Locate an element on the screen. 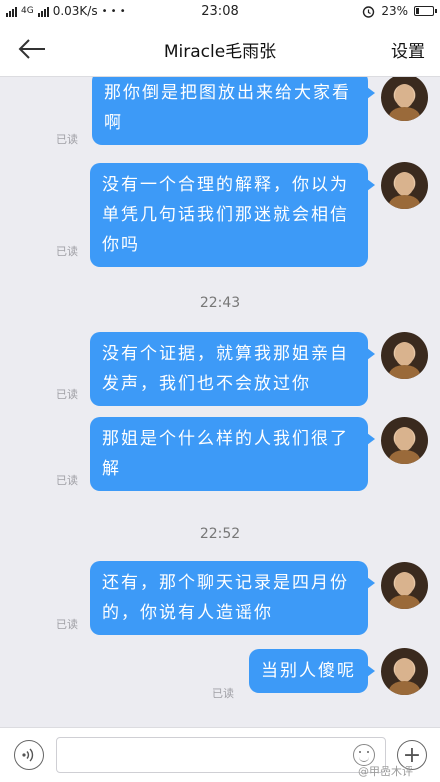 The width and height of the screenshot is (440, 782). battery-icon is located at coordinates (425, 11).